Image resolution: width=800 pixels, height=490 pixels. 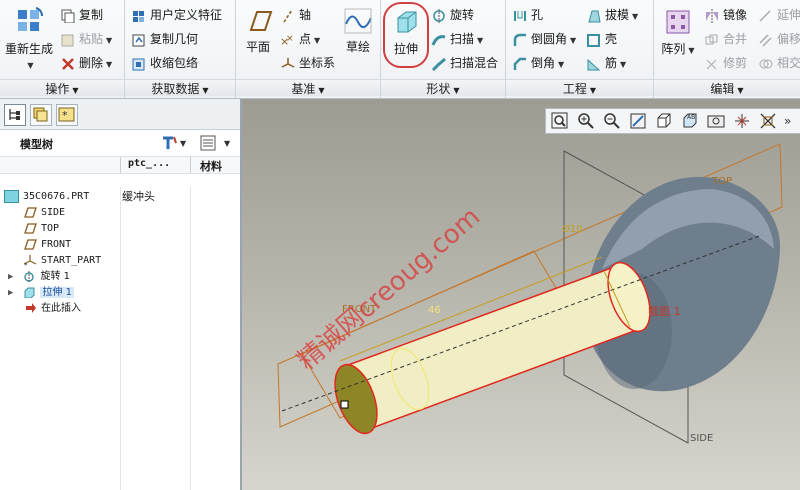 I want to click on tree-settings-icon: ▼, so click(x=175, y=142).